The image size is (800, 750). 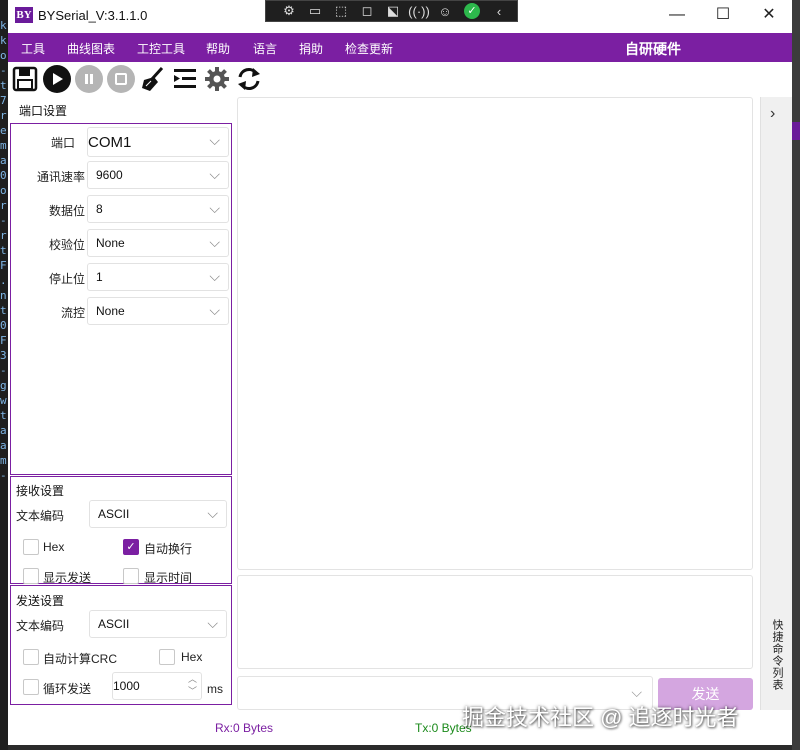 What do you see at coordinates (66, 279) in the screenshot?
I see `stop-bits-label: 停止位` at bounding box center [66, 279].